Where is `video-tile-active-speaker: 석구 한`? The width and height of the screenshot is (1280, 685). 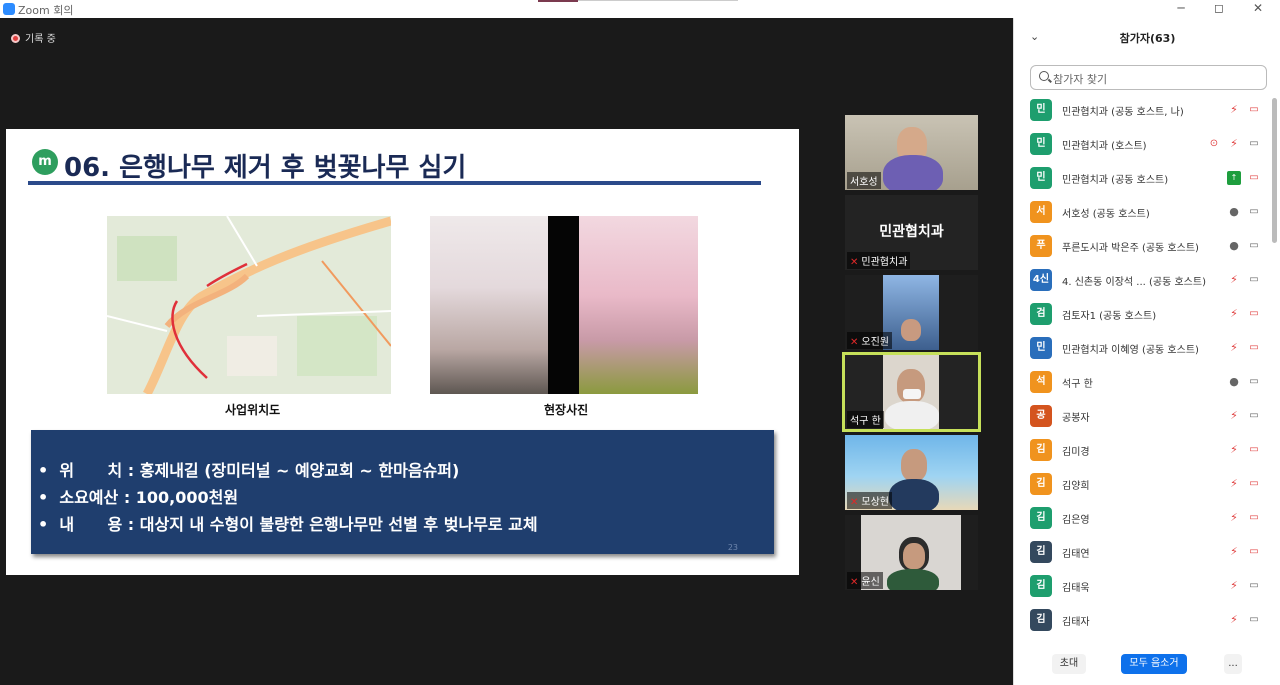 video-tile-active-speaker: 석구 한 is located at coordinates (911, 392).